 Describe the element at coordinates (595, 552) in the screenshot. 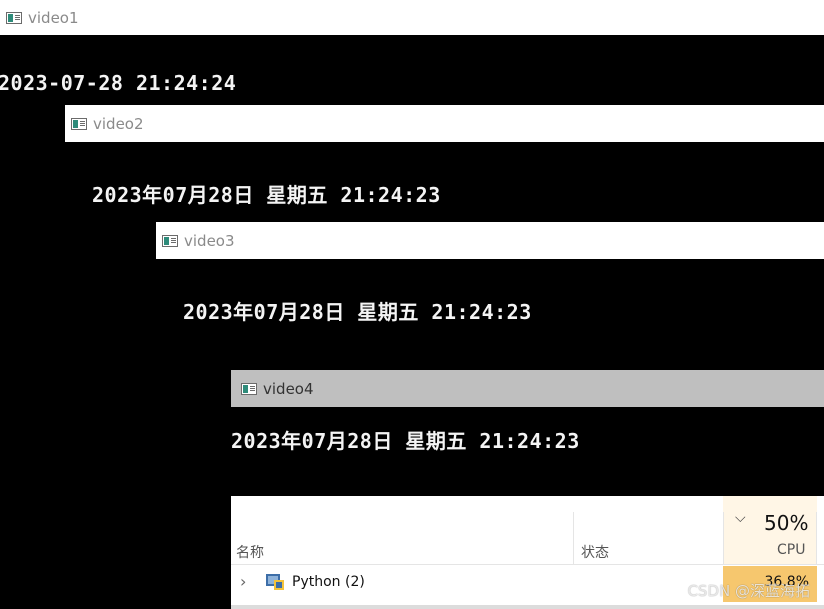

I see `column-header-status: 状态` at that location.